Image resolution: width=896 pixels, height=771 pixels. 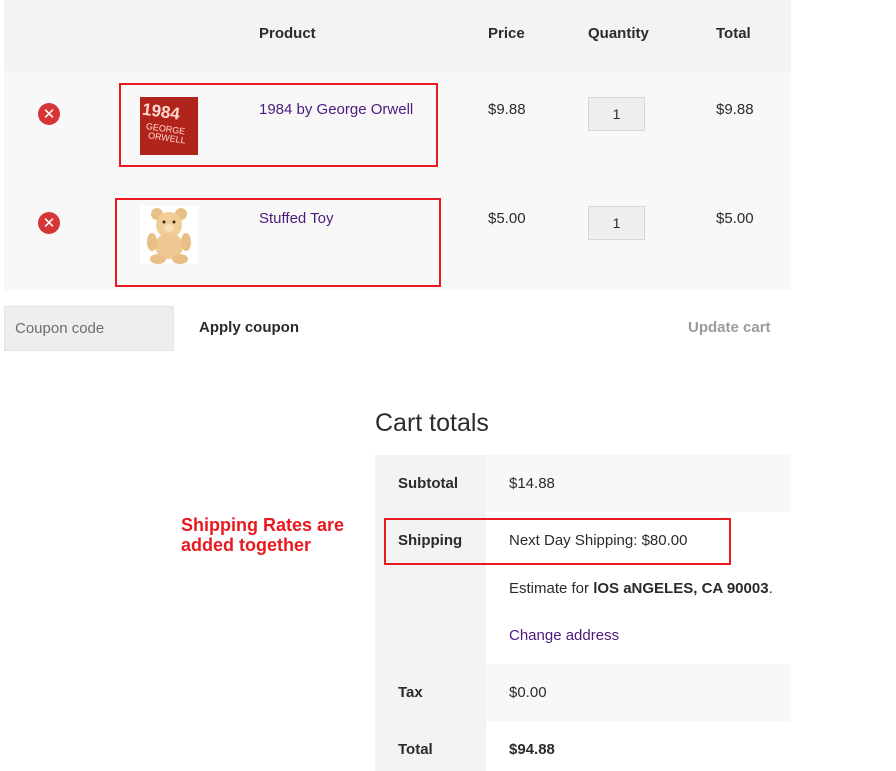 What do you see at coordinates (729, 327) in the screenshot?
I see `update-cart-button: Update cart` at bounding box center [729, 327].